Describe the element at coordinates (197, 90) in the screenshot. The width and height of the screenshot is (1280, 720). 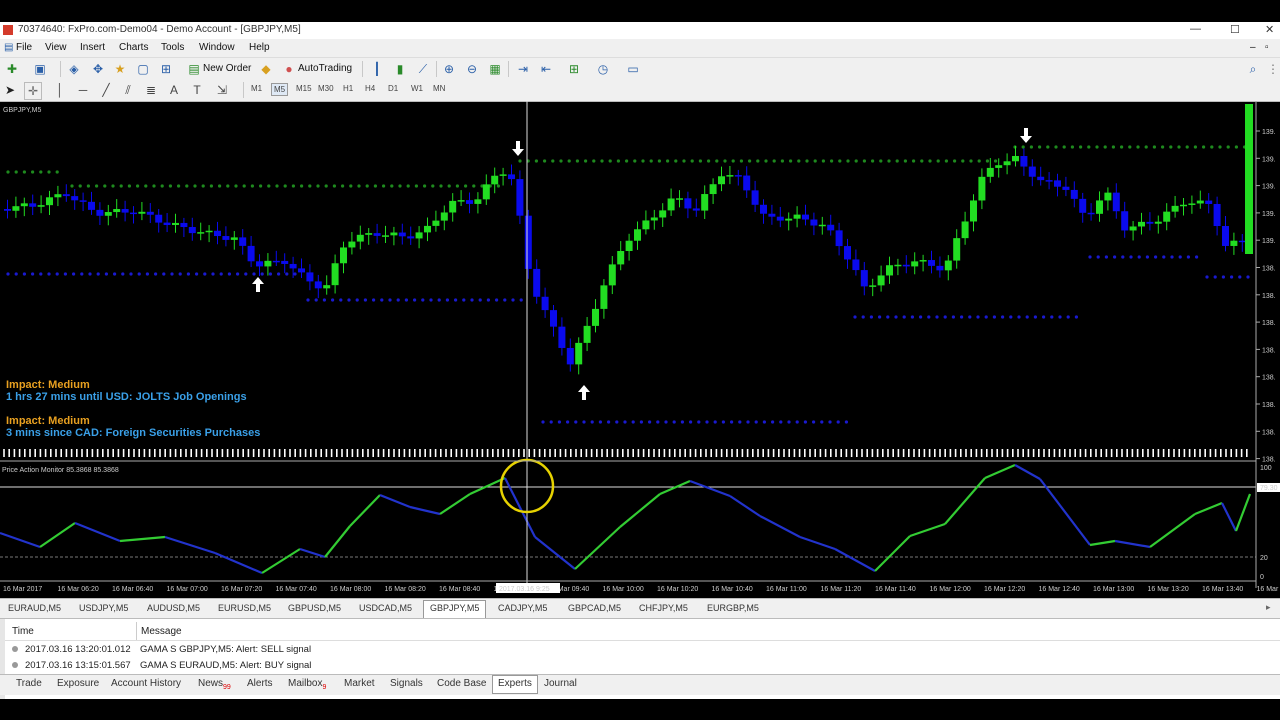
I see `text-label-icon: T` at that location.